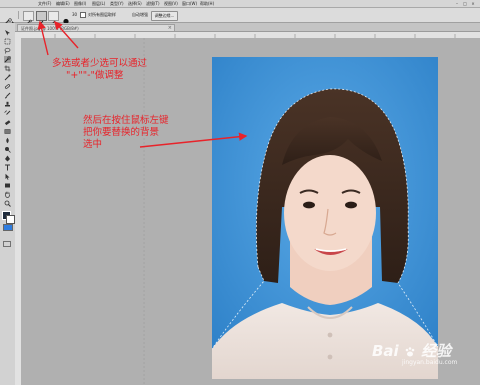 This screenshot has height=385, width=480. Describe the element at coordinates (430, 362) in the screenshot. I see `watermark-domain: jingyan.baidu.com` at that location.